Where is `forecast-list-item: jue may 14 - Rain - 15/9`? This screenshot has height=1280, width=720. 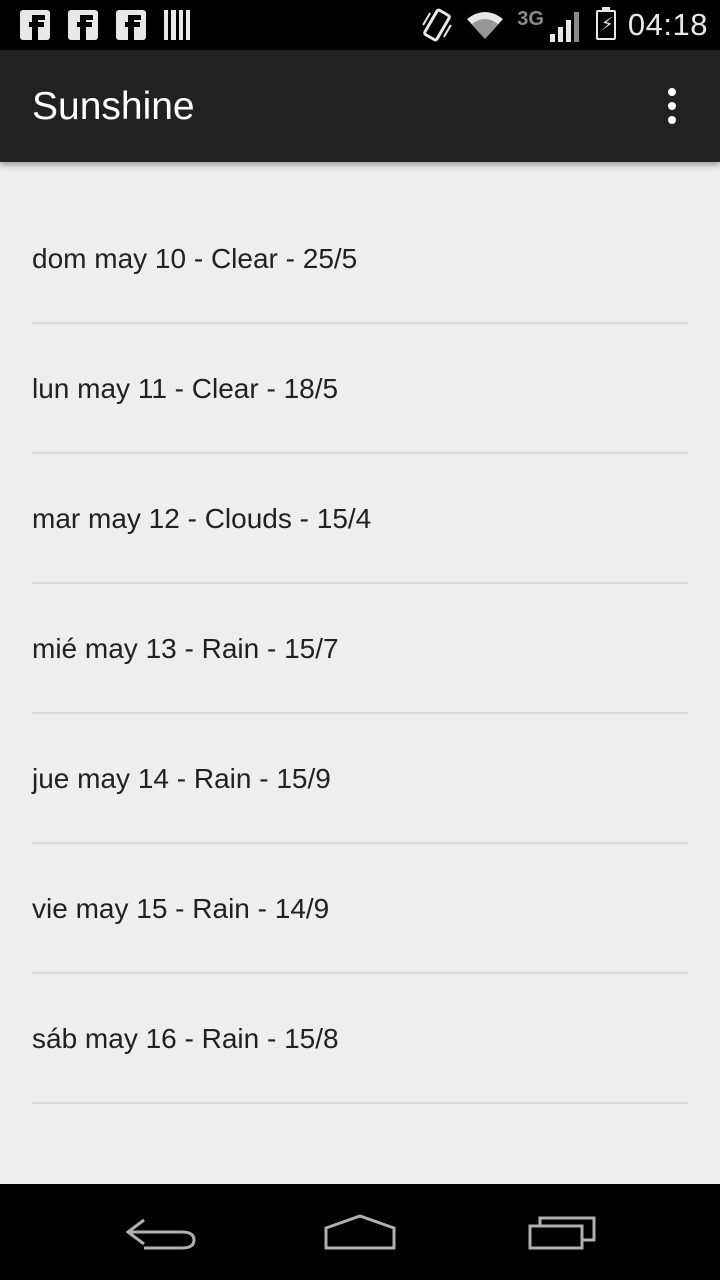
forecast-list-item: jue may 14 - Rain - 15/9 is located at coordinates (360, 779).